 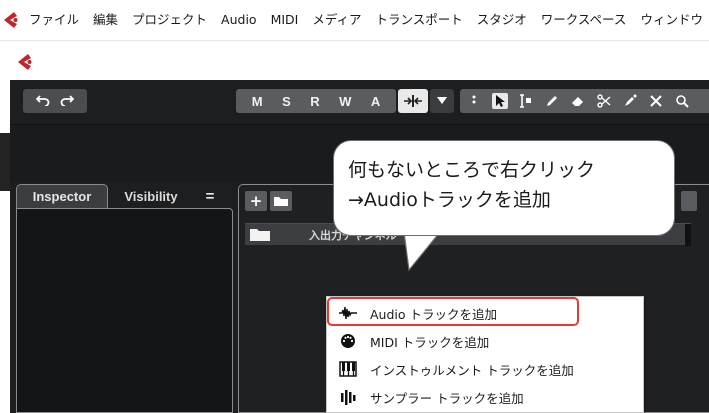 I want to click on read-button: R, so click(x=314, y=101).